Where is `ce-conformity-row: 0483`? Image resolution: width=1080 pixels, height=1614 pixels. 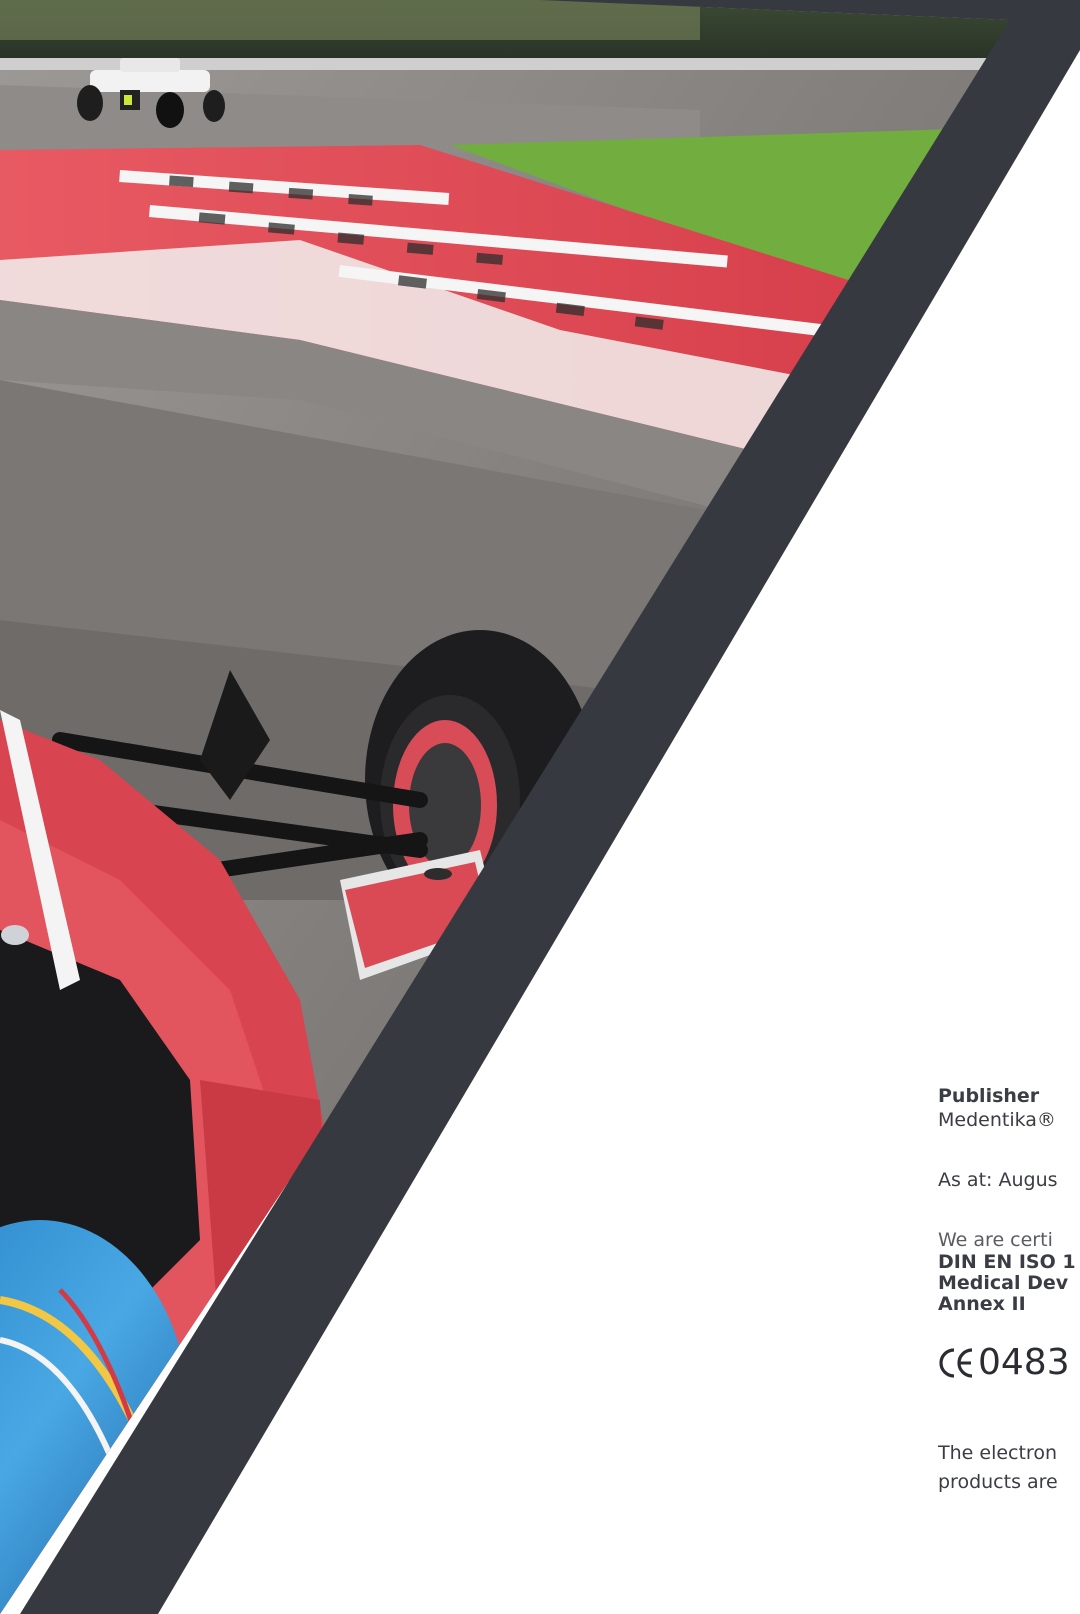 ce-conformity-row: 0483 is located at coordinates (1009, 1363).